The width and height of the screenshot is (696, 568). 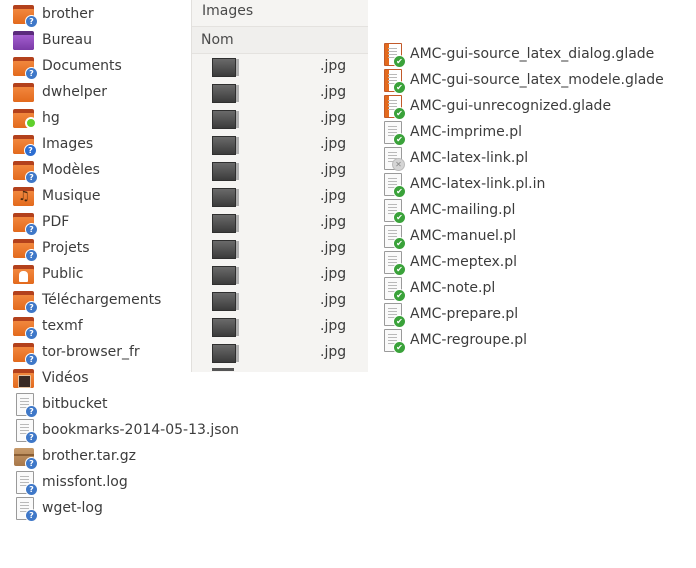 I want to click on list-item-gui-source-latex-modele: ✔ AMC-gui-source_latex_modele.glade, so click(x=522, y=80).